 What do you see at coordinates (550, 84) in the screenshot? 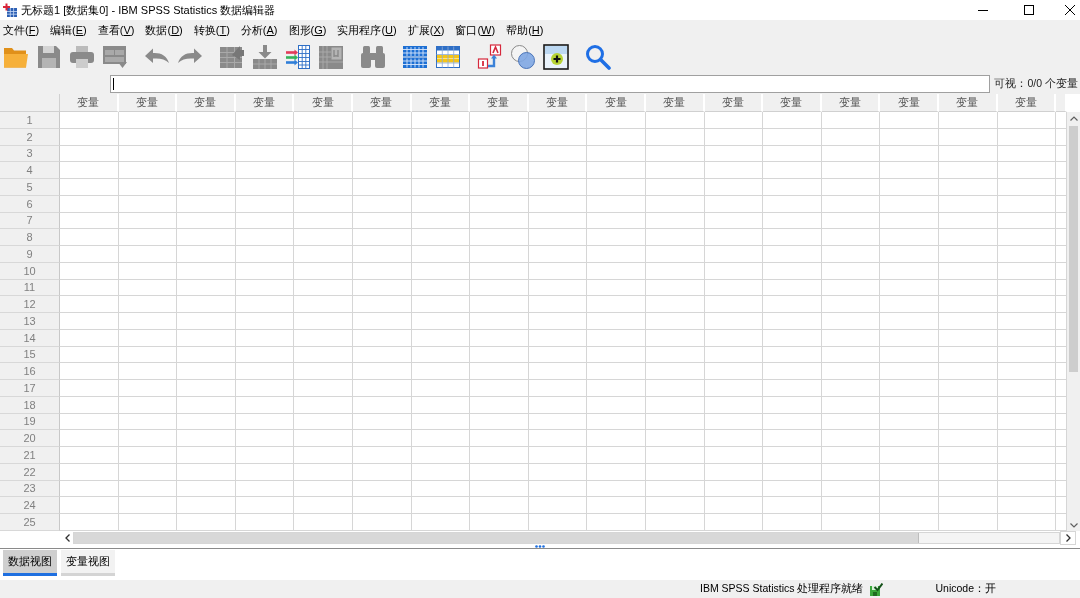
I see `cell-editor-field` at bounding box center [550, 84].